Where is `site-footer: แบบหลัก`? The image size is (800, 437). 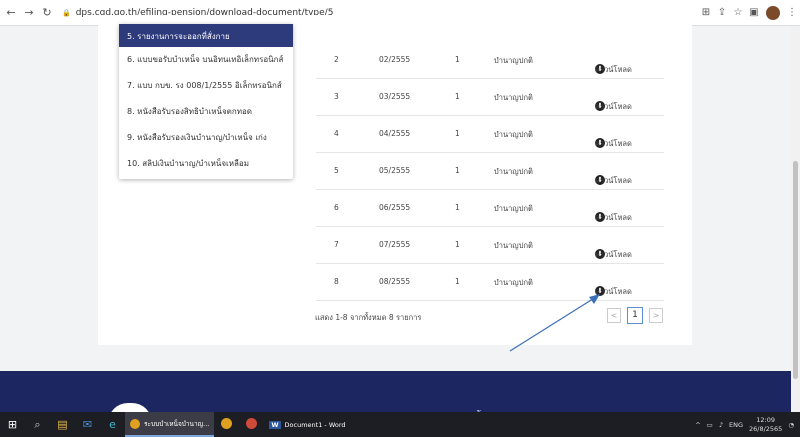
site-footer: แบบหลัก is located at coordinates (395, 397).